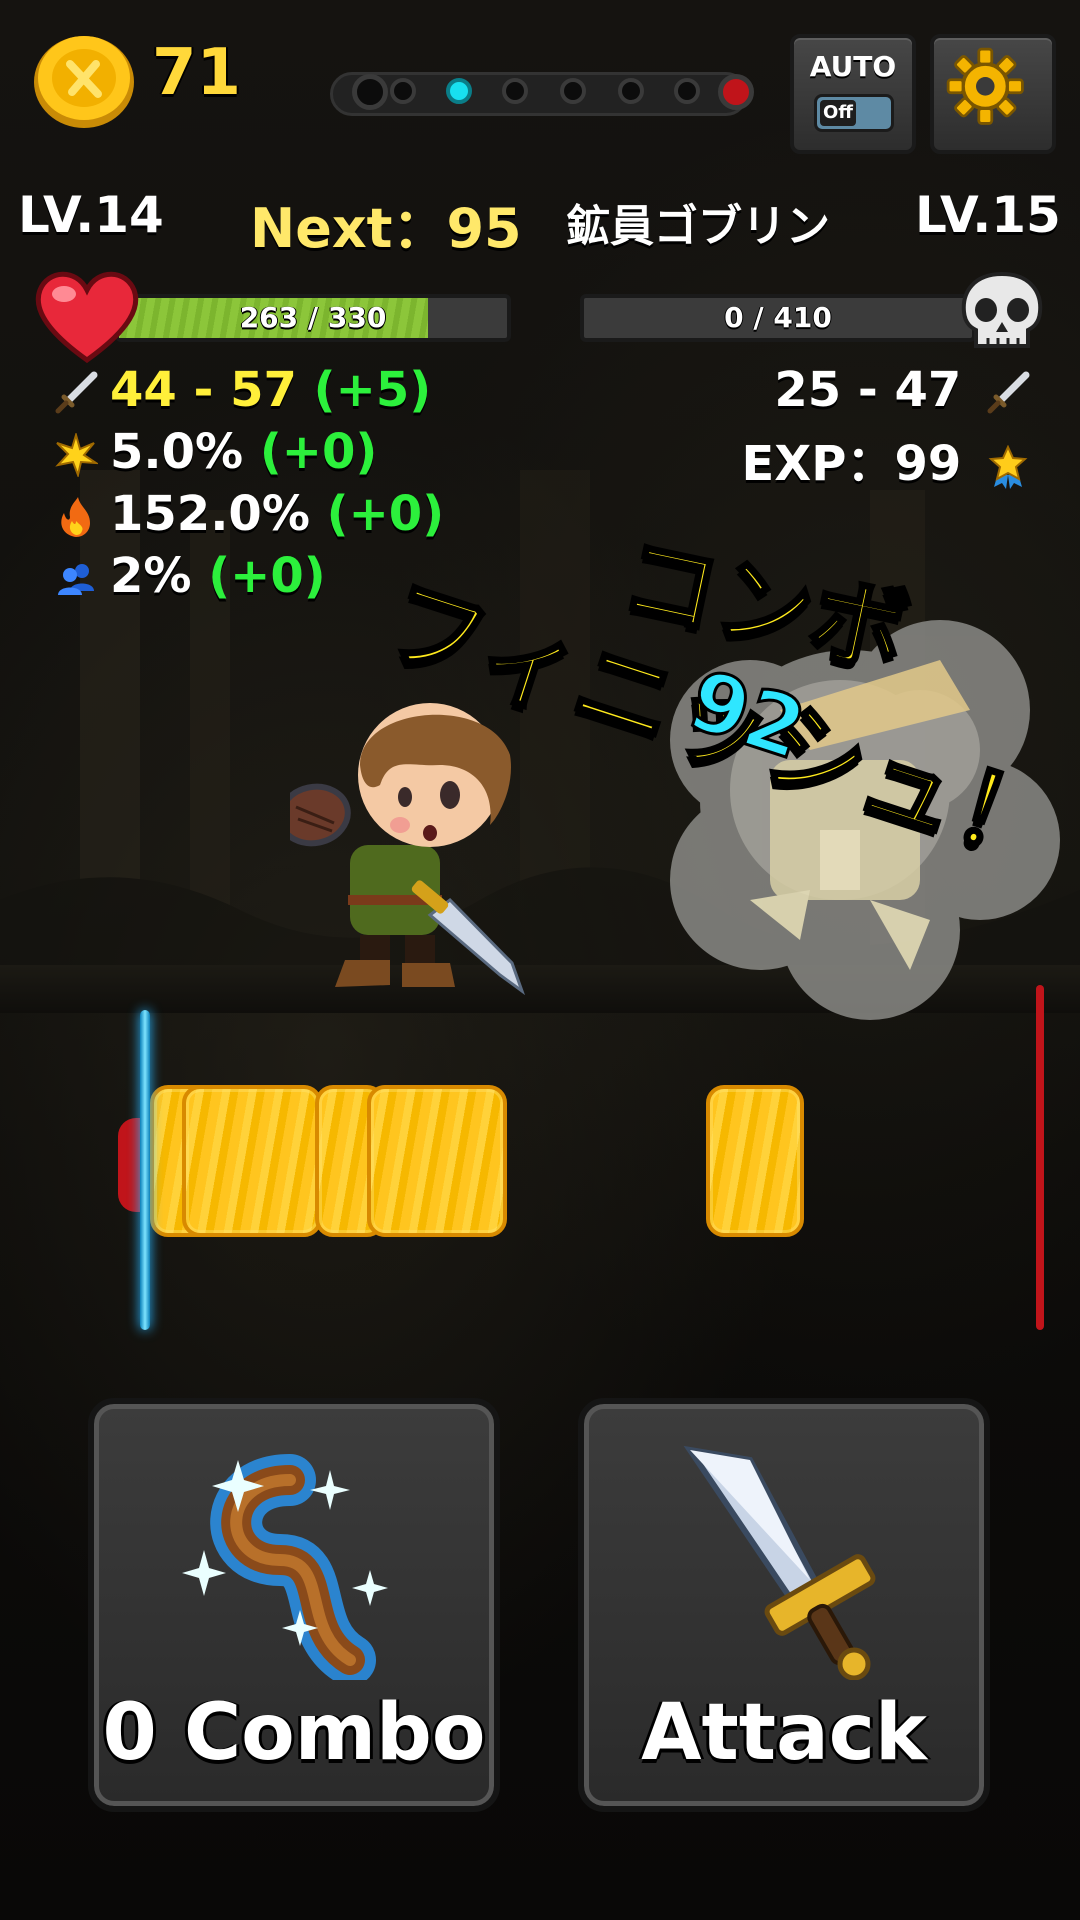 Image resolution: width=1080 pixels, height=1920 pixels. What do you see at coordinates (267, 576) in the screenshot?
I see `player-party-bonus: (+0)` at bounding box center [267, 576].